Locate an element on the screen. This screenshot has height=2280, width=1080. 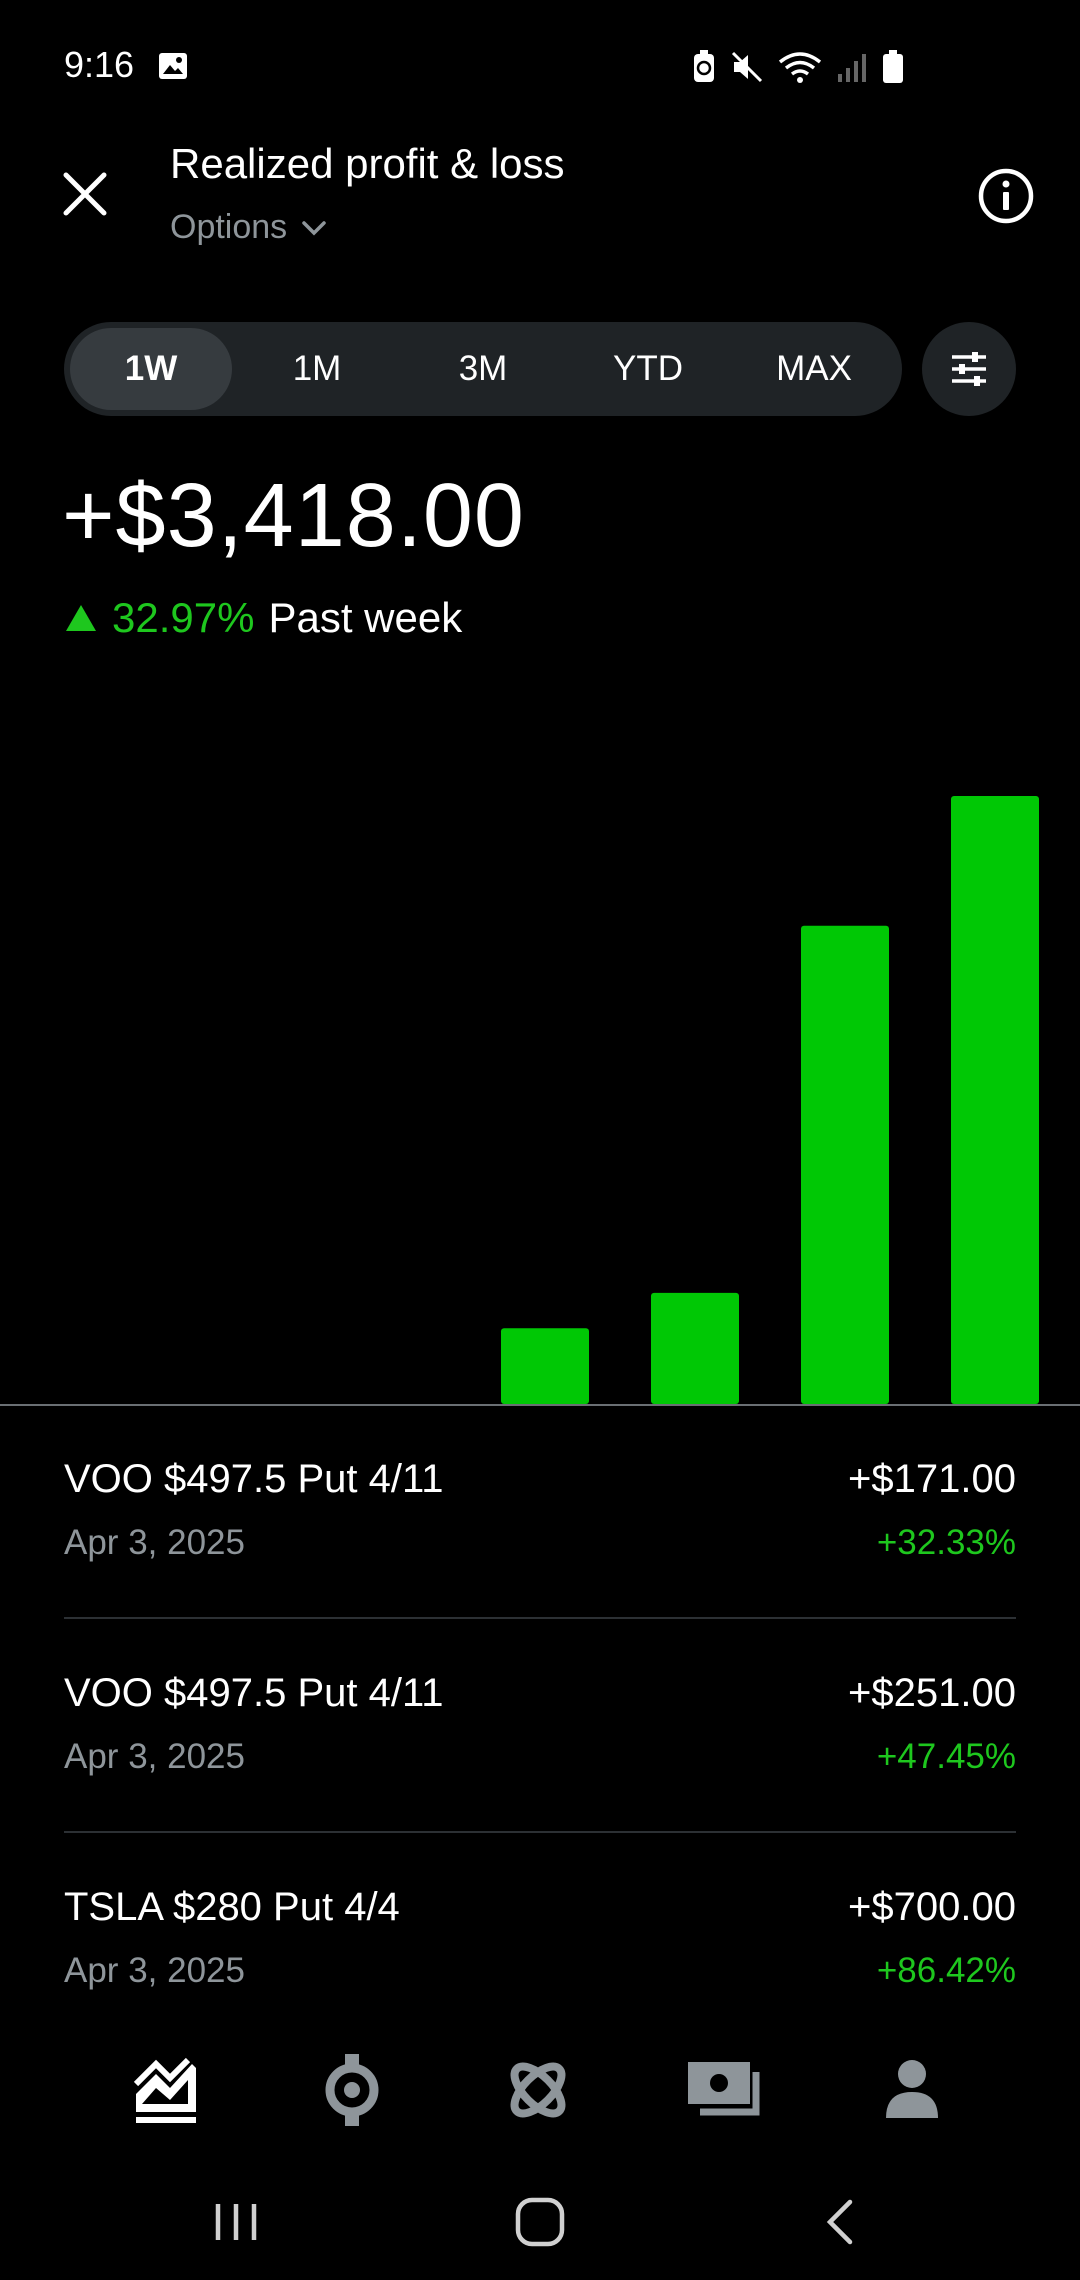
transaction-amount: +$251.00 is located at coordinates (932, 1693).